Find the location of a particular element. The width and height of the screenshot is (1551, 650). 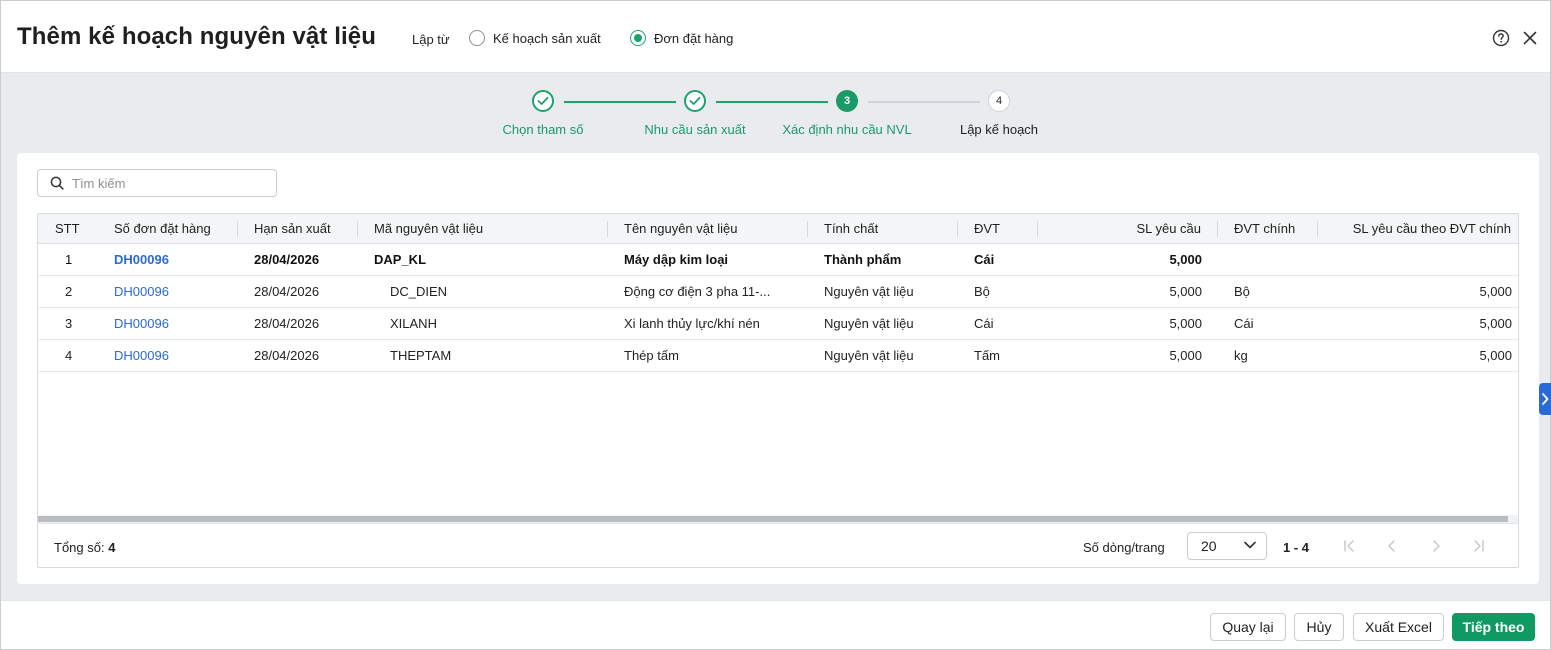

page-range: 1 - 4 is located at coordinates (1296, 547).